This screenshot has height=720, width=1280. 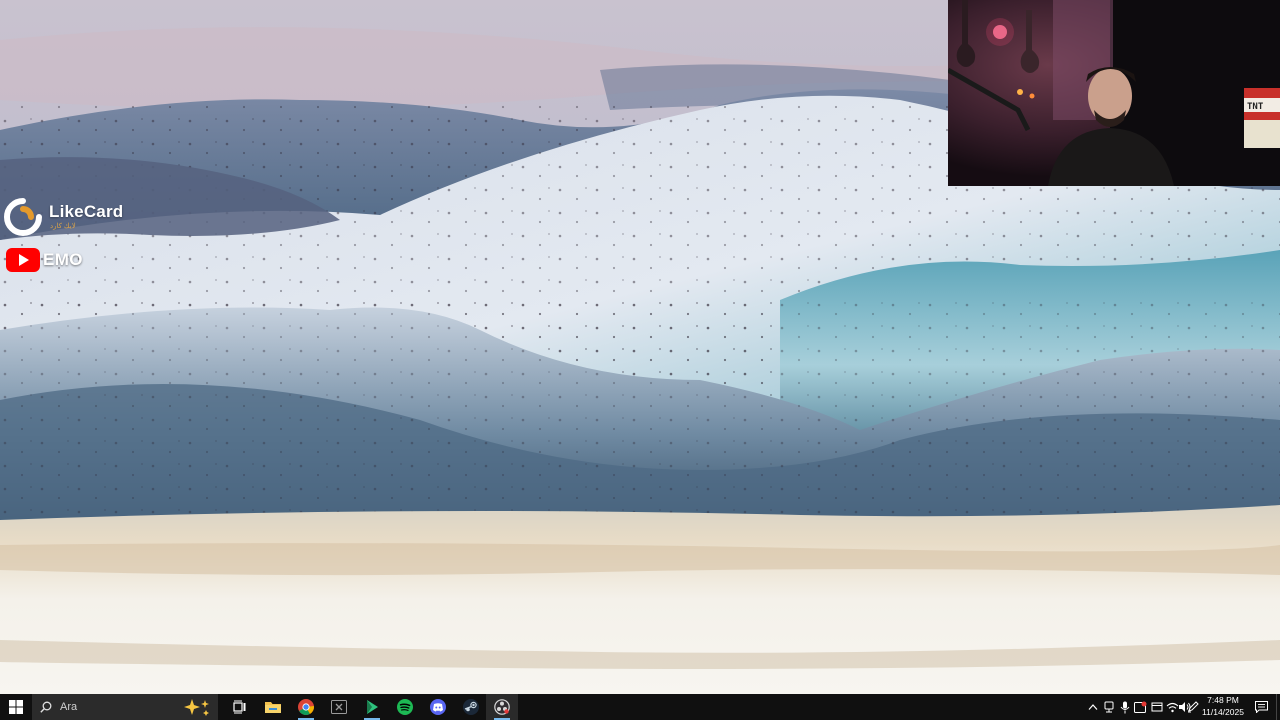 I want to click on file-explorer-button, so click(x=273, y=707).